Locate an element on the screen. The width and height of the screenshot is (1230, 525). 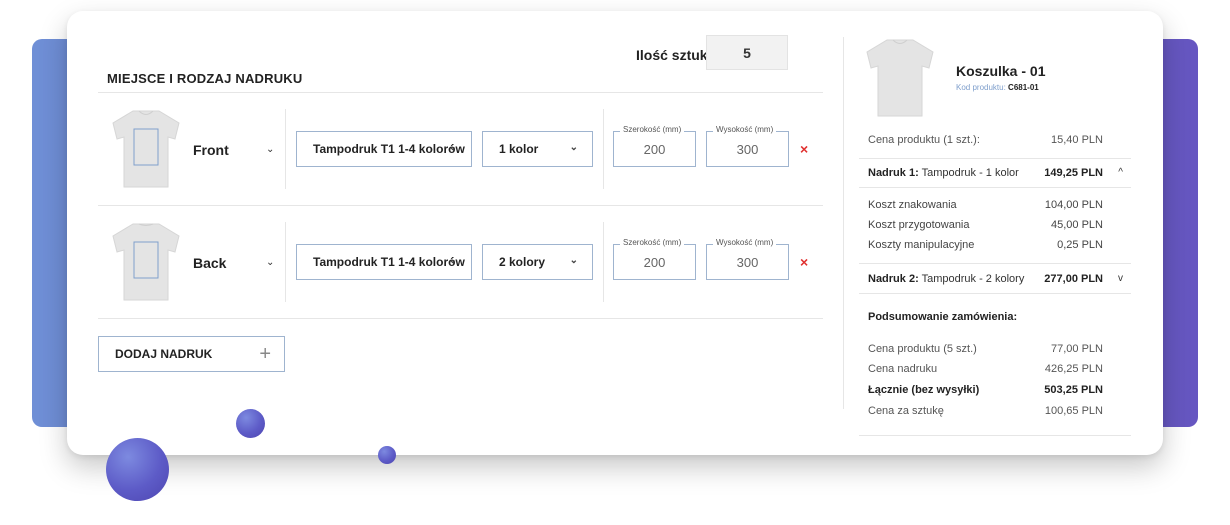
order-row-label: Cena nadruku is located at coordinates (903, 369).